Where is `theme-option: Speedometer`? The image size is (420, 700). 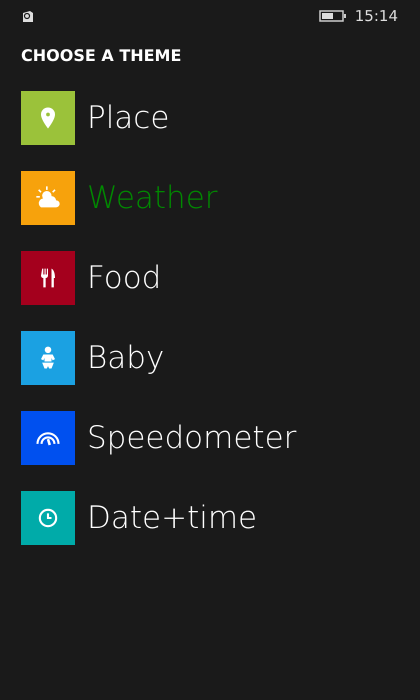 theme-option: Speedometer is located at coordinates (191, 438).